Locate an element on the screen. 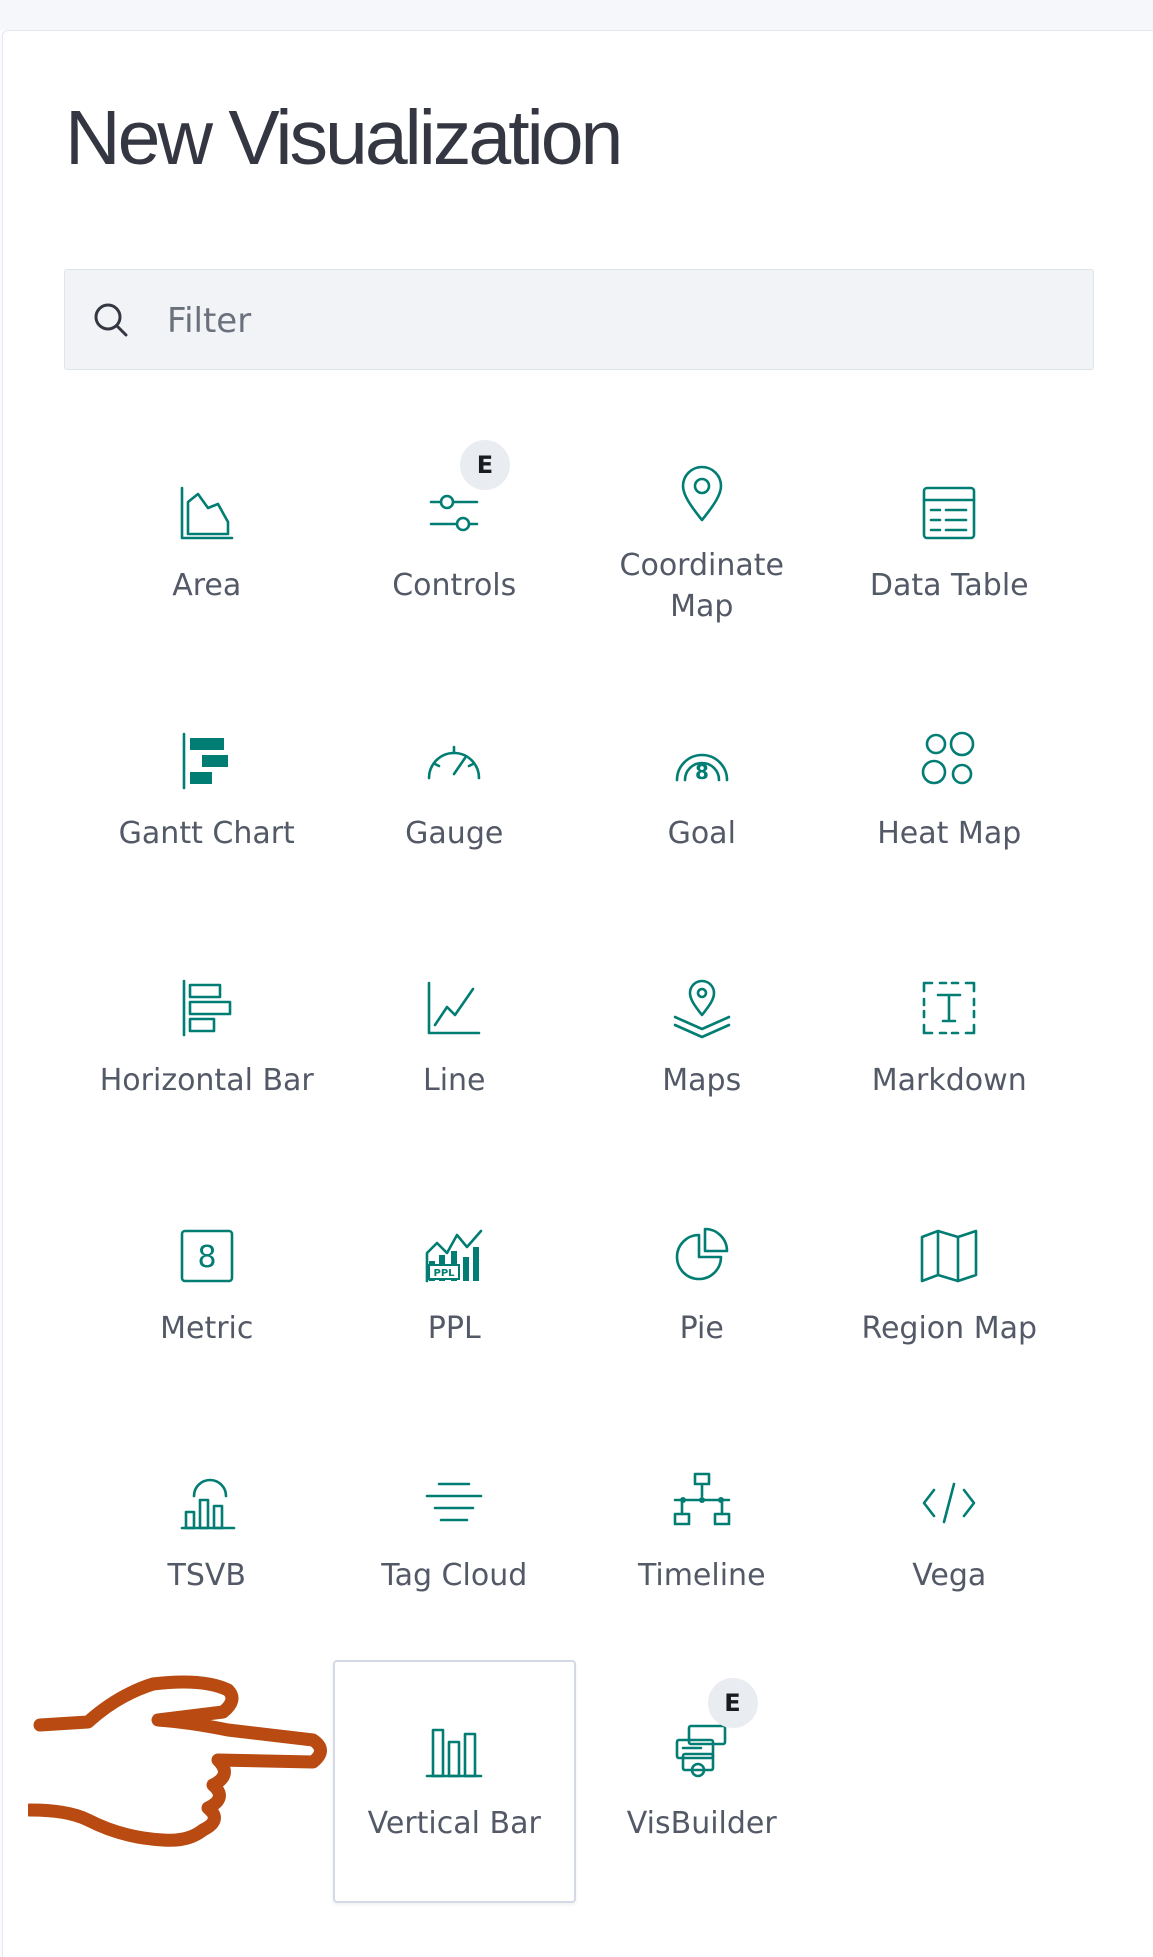 This screenshot has width=1153, height=1957. region-map-icon is located at coordinates (949, 1256).